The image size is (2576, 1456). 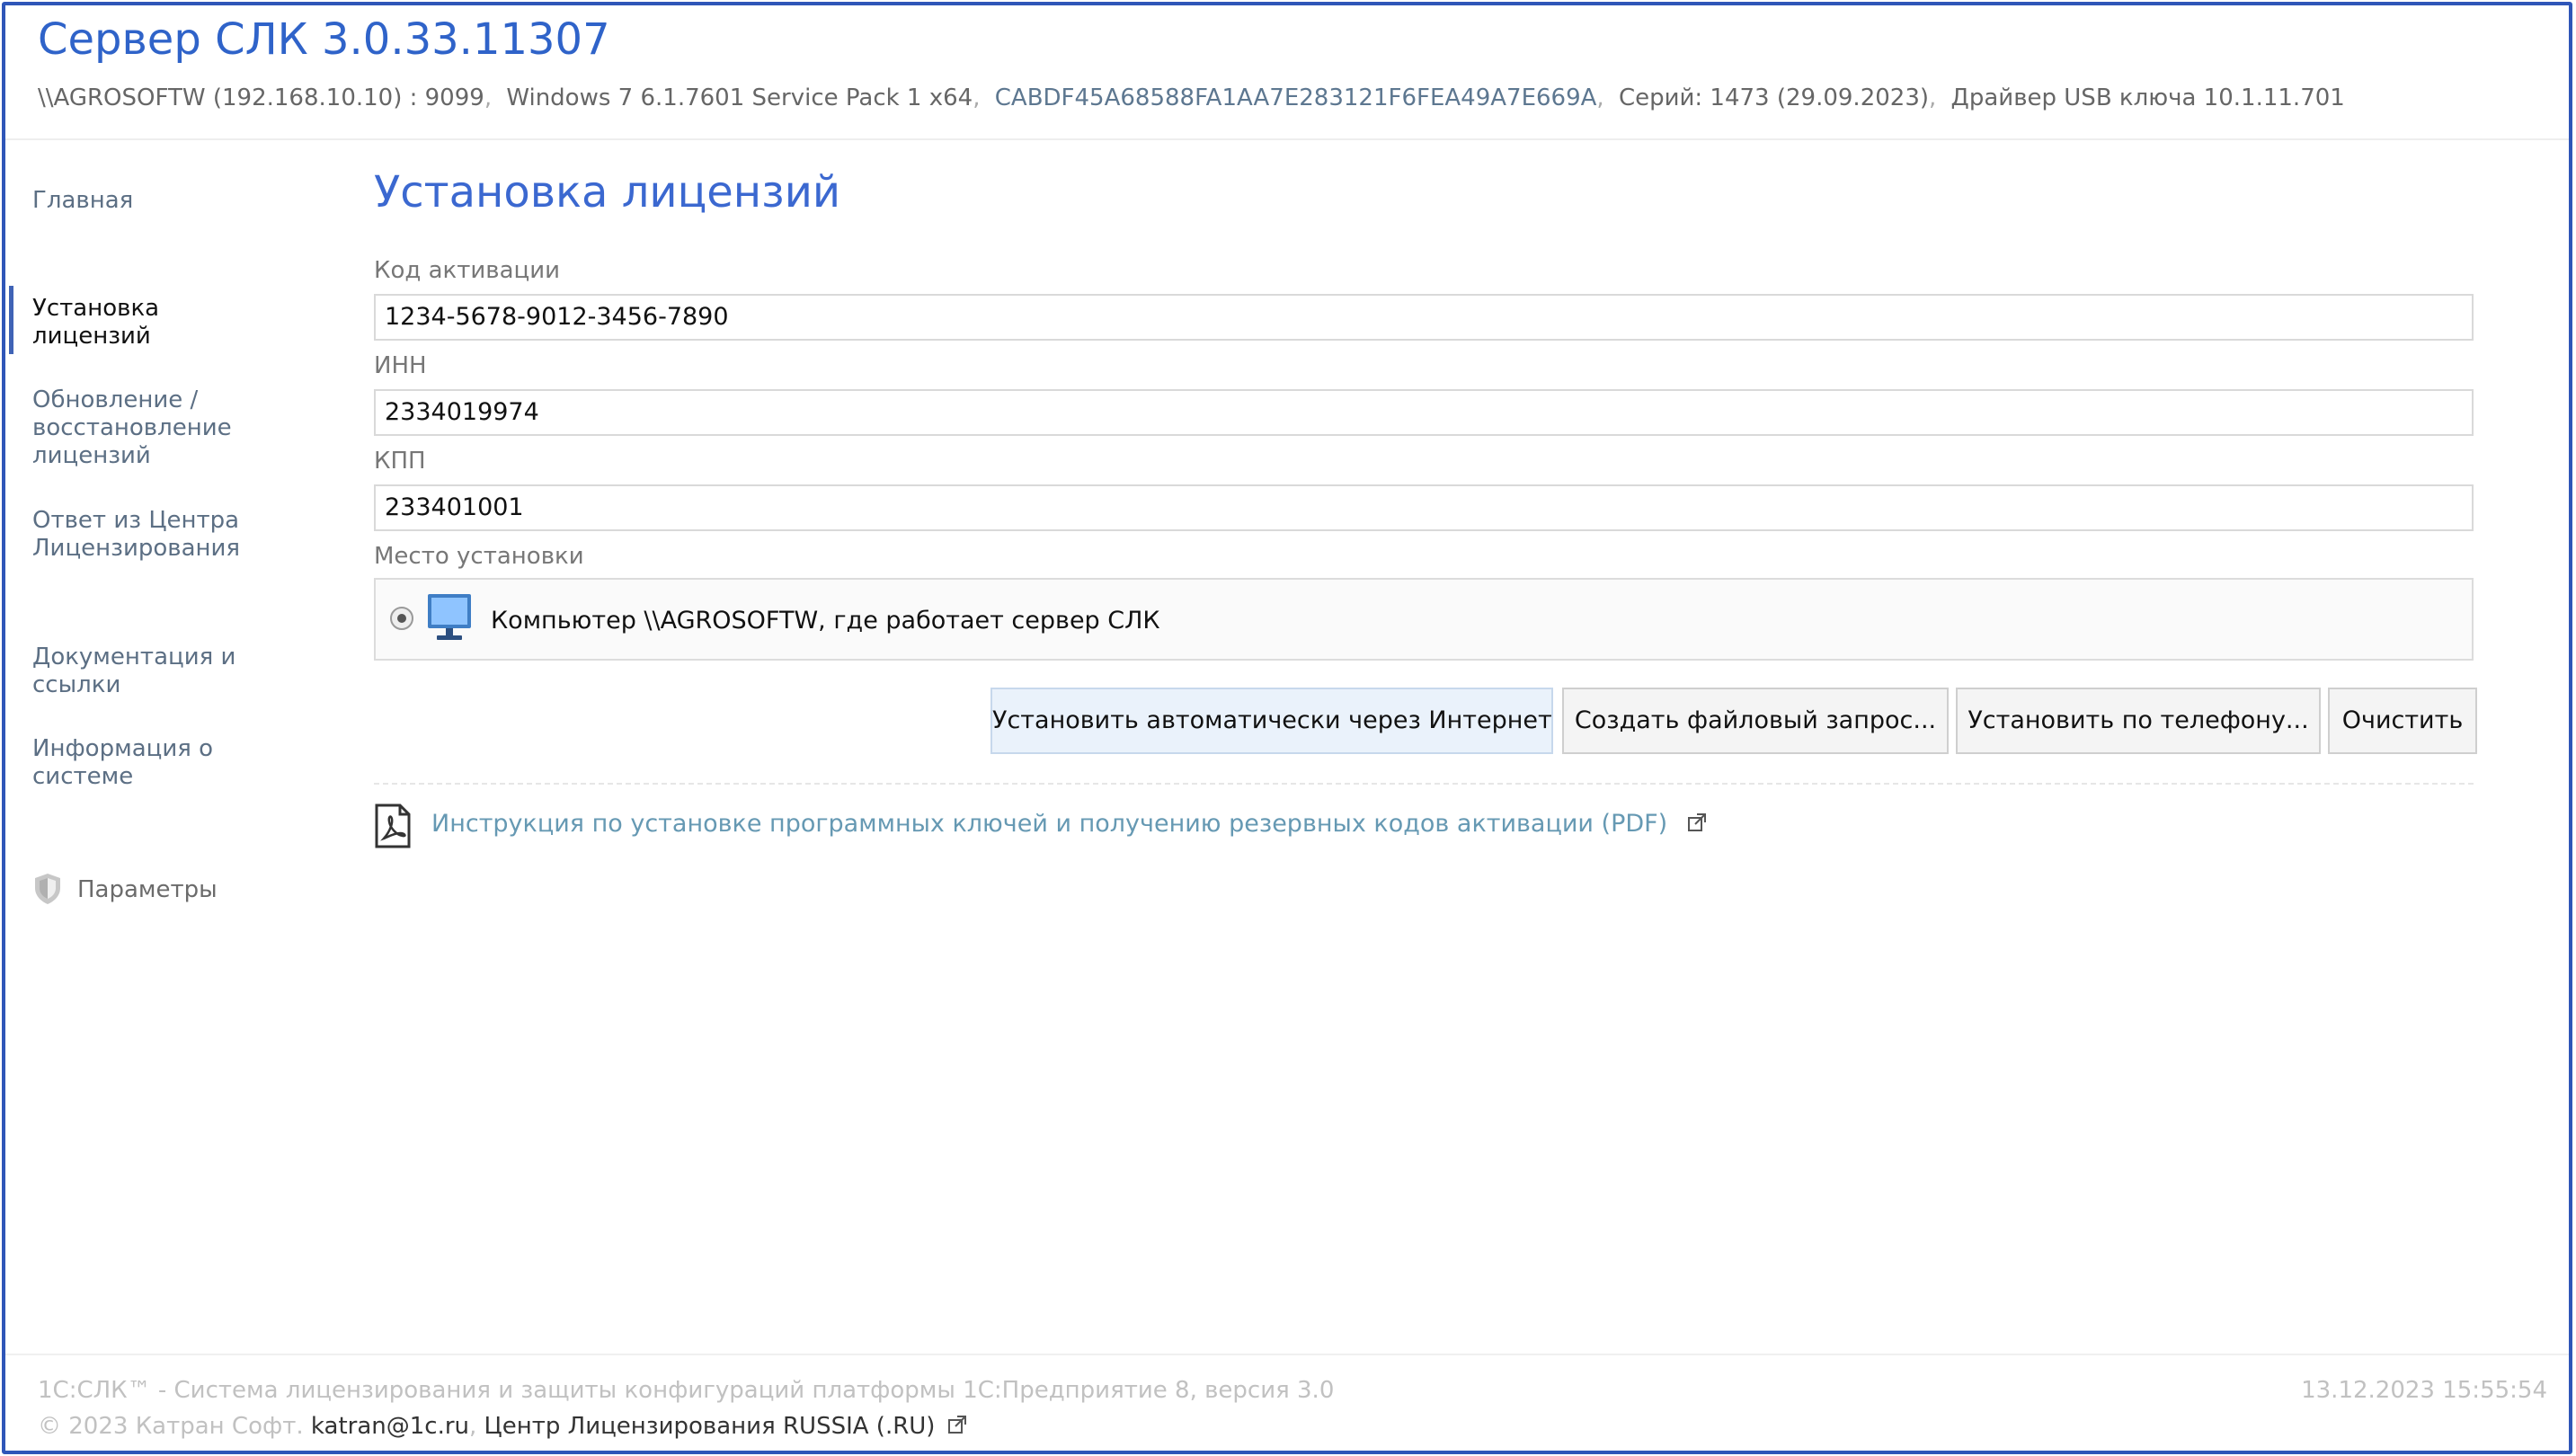 What do you see at coordinates (467, 270) in the screenshot?
I see `activation-code-label: Код активации` at bounding box center [467, 270].